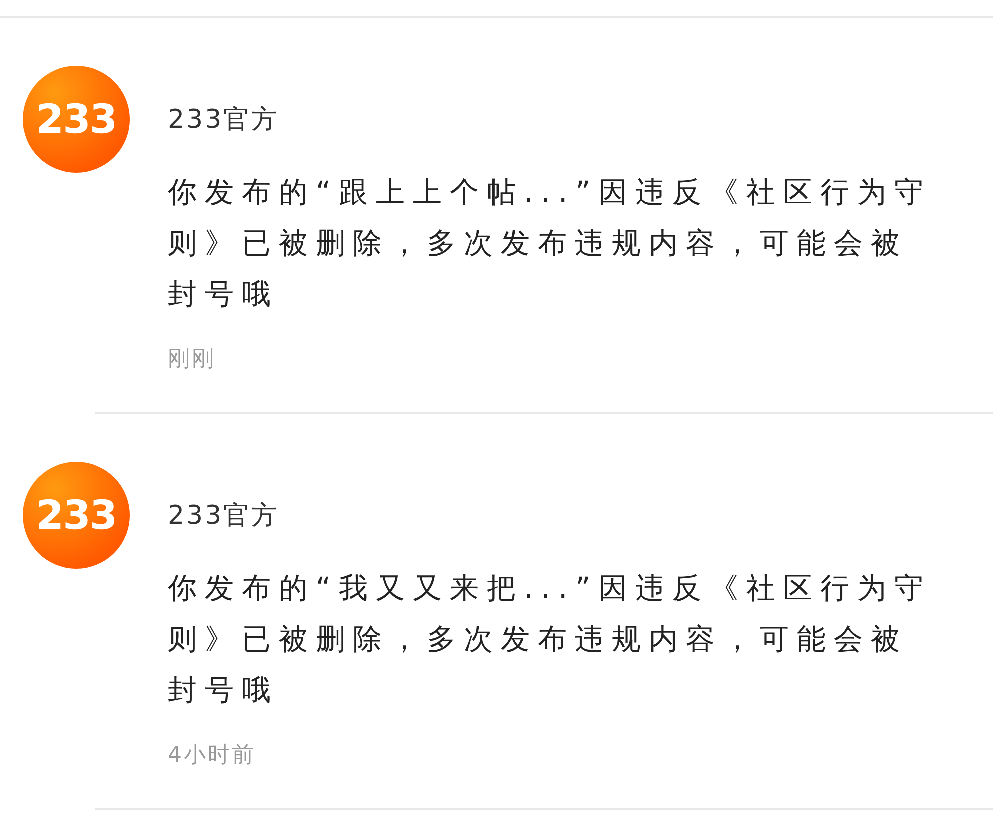 Image resolution: width=993 pixels, height=825 pixels. I want to click on notification-message: 你发布的“跟上上个帖...”因违反《社区行为守则》已被删除，多次发布违规内容，可能会被封号哦, so click(550, 243).